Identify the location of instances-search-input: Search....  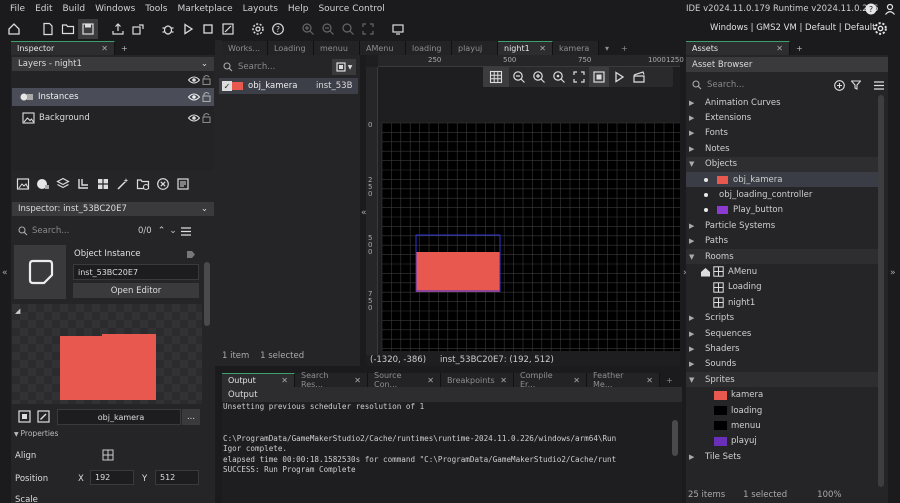
(256, 67).